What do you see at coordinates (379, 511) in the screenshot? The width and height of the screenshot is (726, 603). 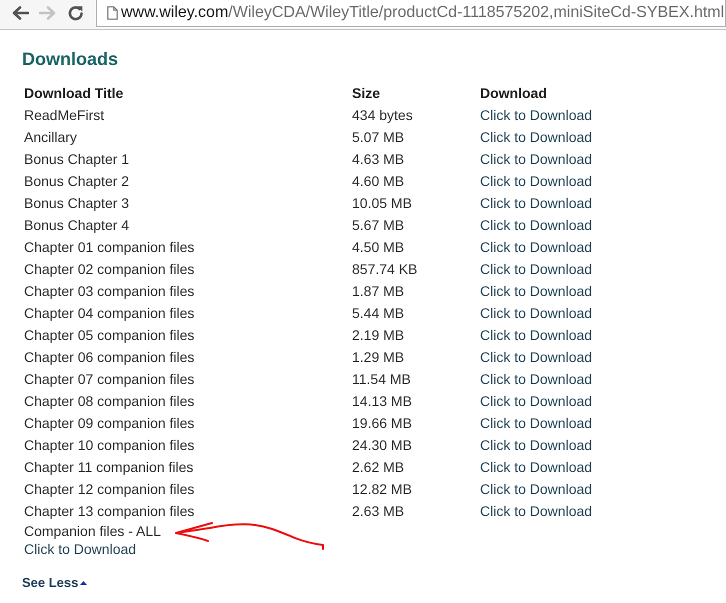 I see `file-size-cell-text: 2.63 MB` at bounding box center [379, 511].